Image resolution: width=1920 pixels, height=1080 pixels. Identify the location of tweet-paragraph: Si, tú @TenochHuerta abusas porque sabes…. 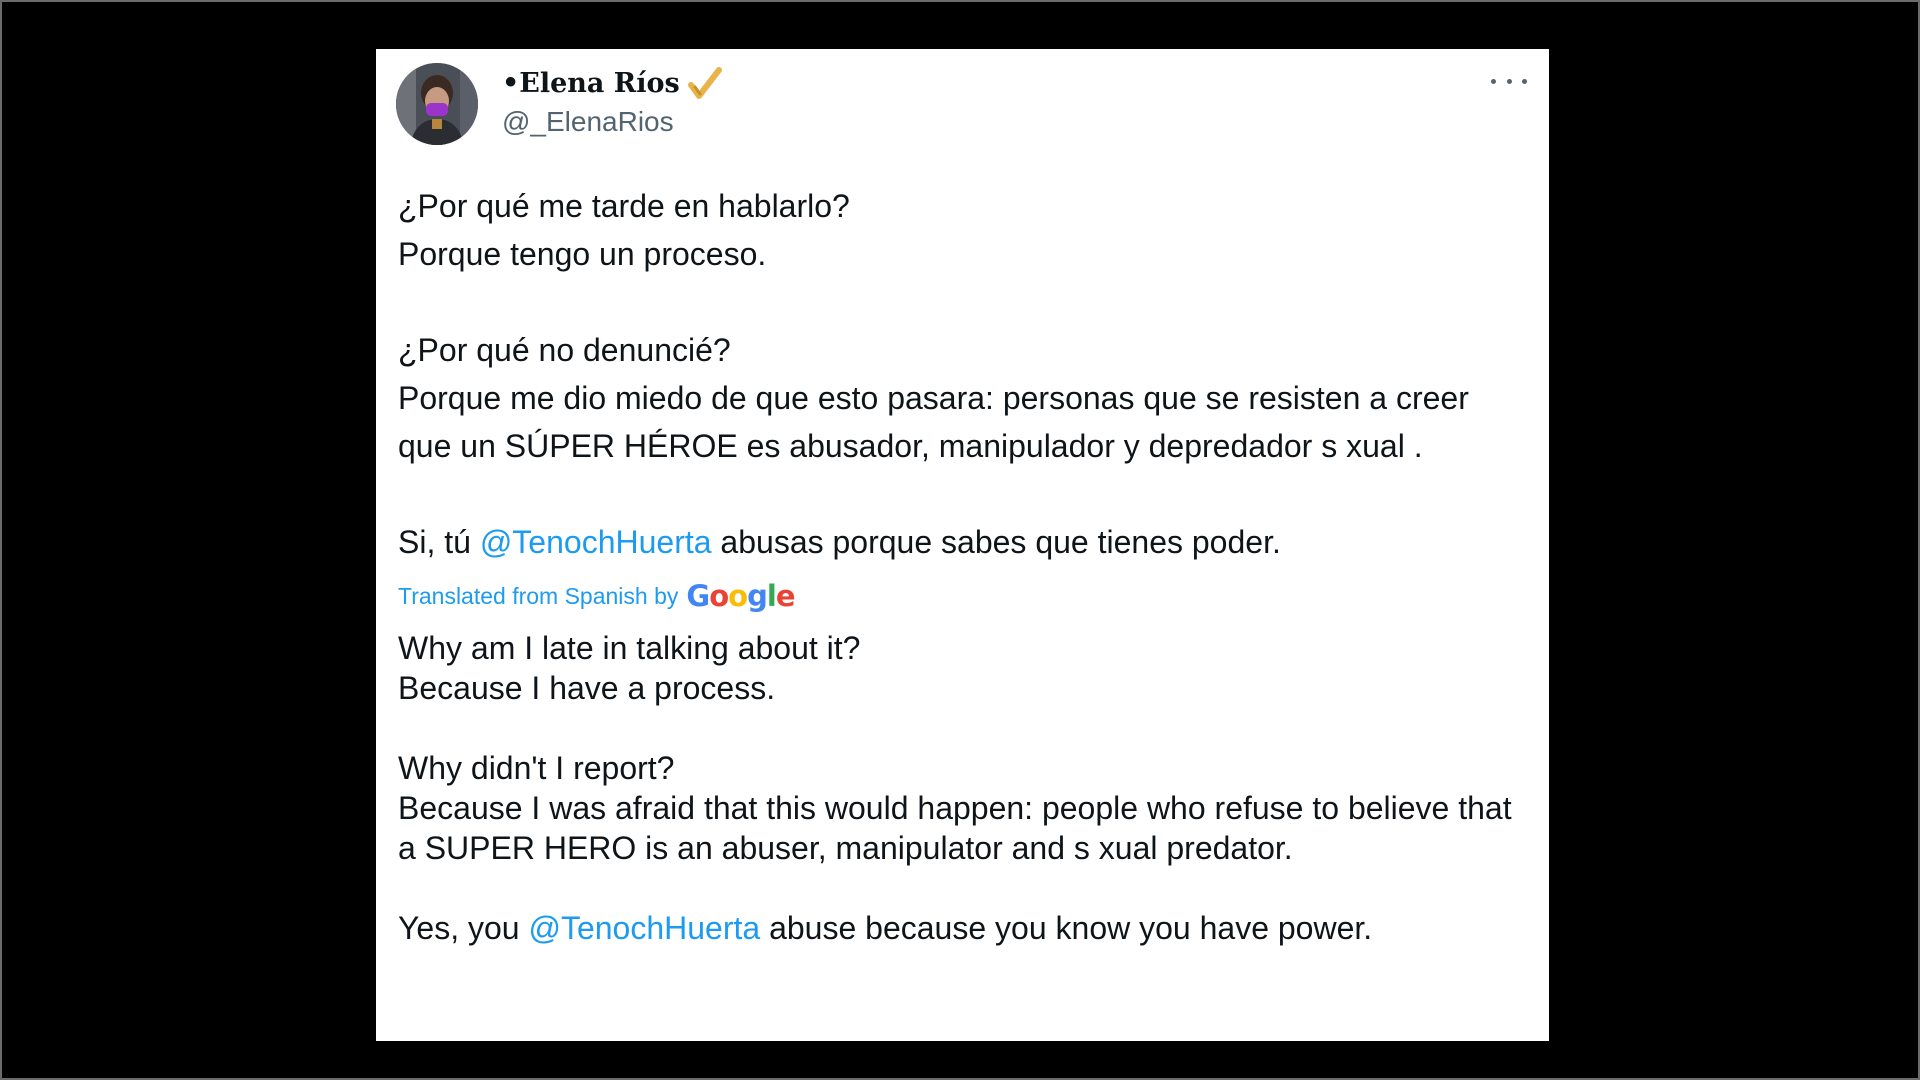
(958, 542).